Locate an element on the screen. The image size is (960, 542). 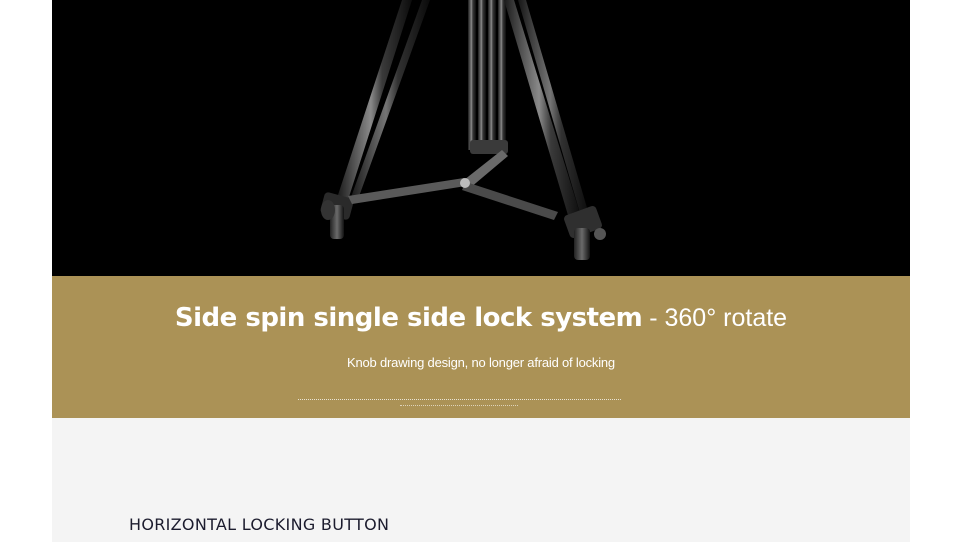
center-column is located at coordinates (488, 77).